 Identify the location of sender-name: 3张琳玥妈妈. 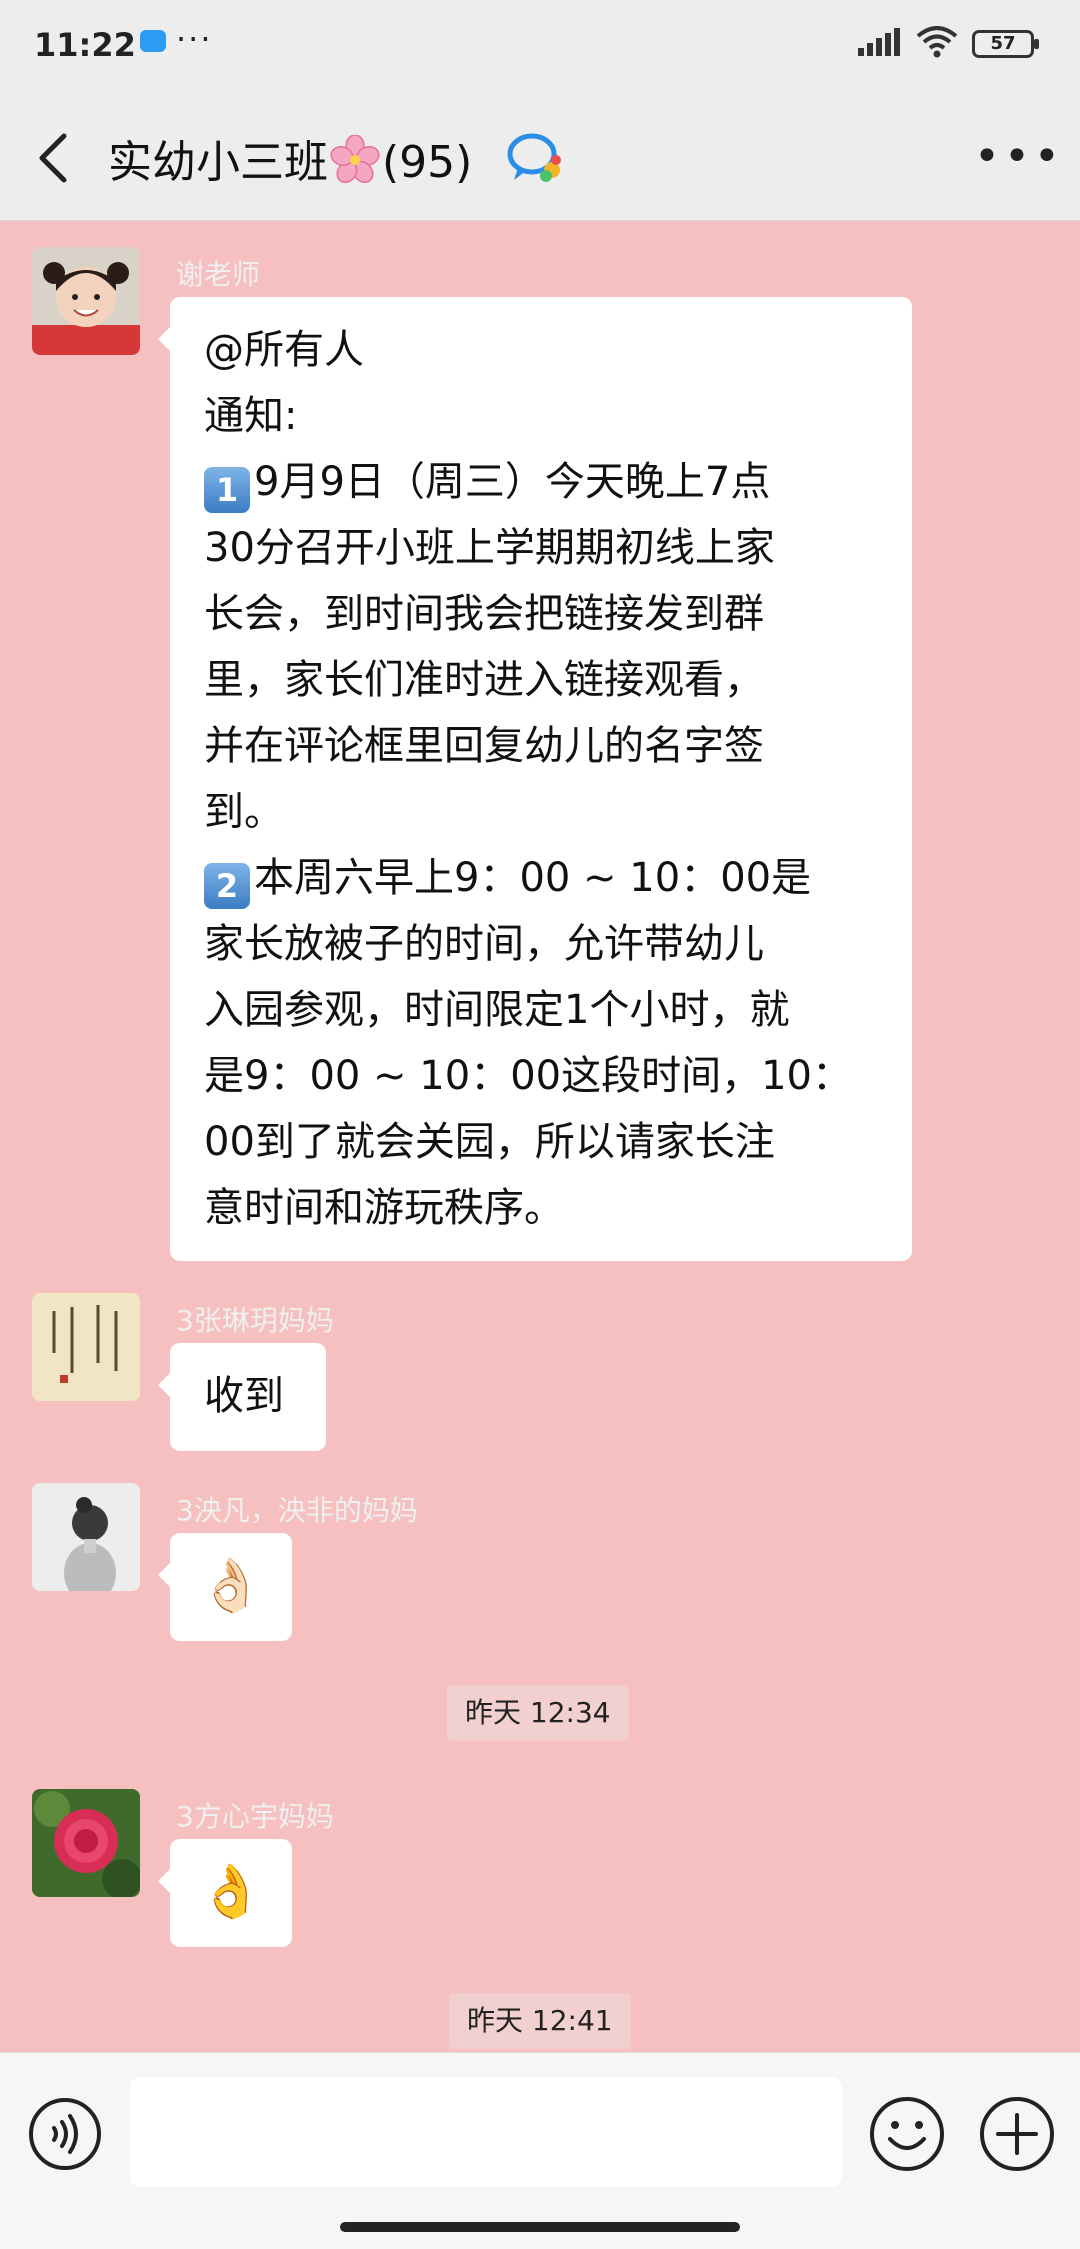
(255, 1320).